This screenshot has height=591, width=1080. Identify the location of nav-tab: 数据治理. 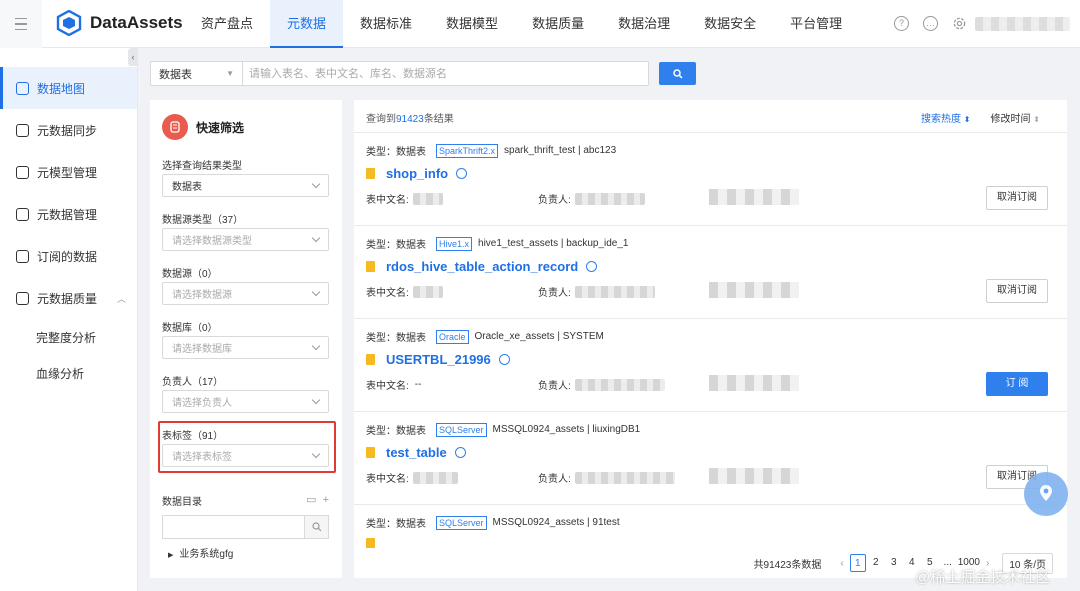
(644, 24).